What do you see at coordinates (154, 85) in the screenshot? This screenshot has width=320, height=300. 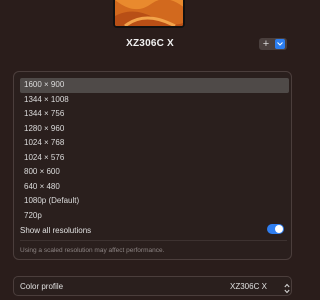 I see `resolution-item-selected: 1600 × 900` at bounding box center [154, 85].